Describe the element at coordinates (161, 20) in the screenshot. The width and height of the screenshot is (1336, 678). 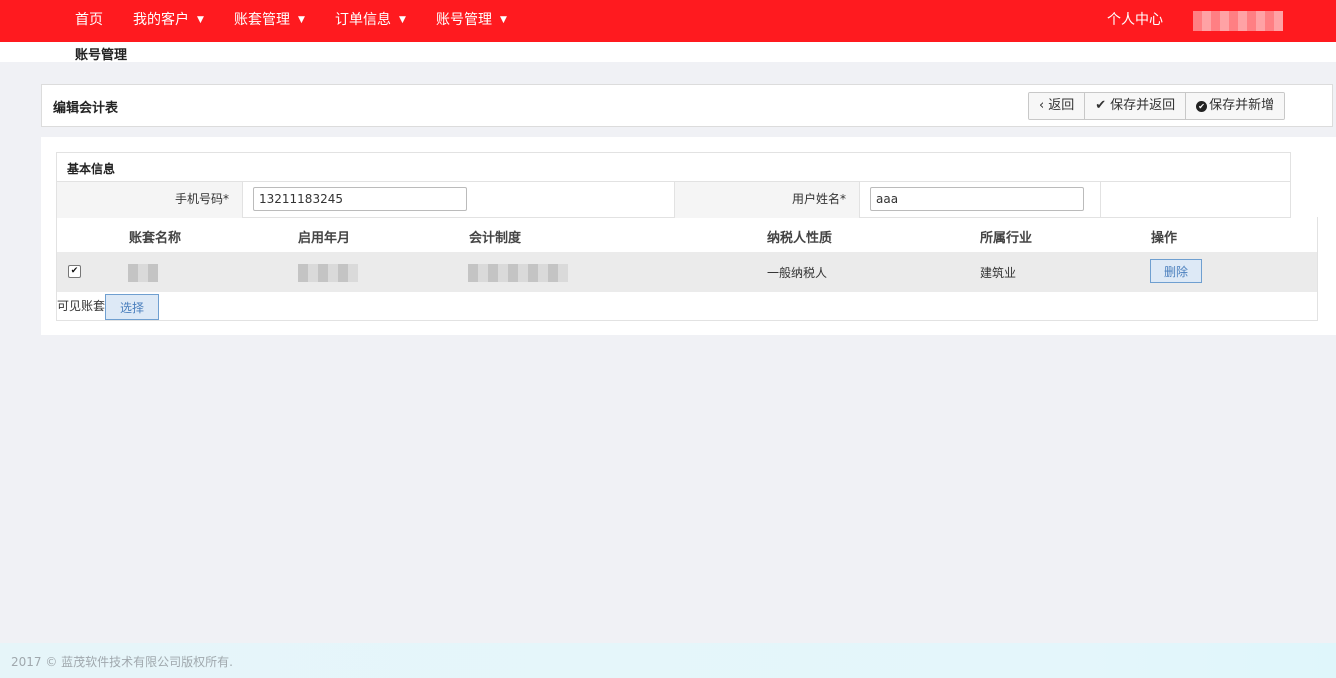
I see `nav-label: 我的客户` at that location.